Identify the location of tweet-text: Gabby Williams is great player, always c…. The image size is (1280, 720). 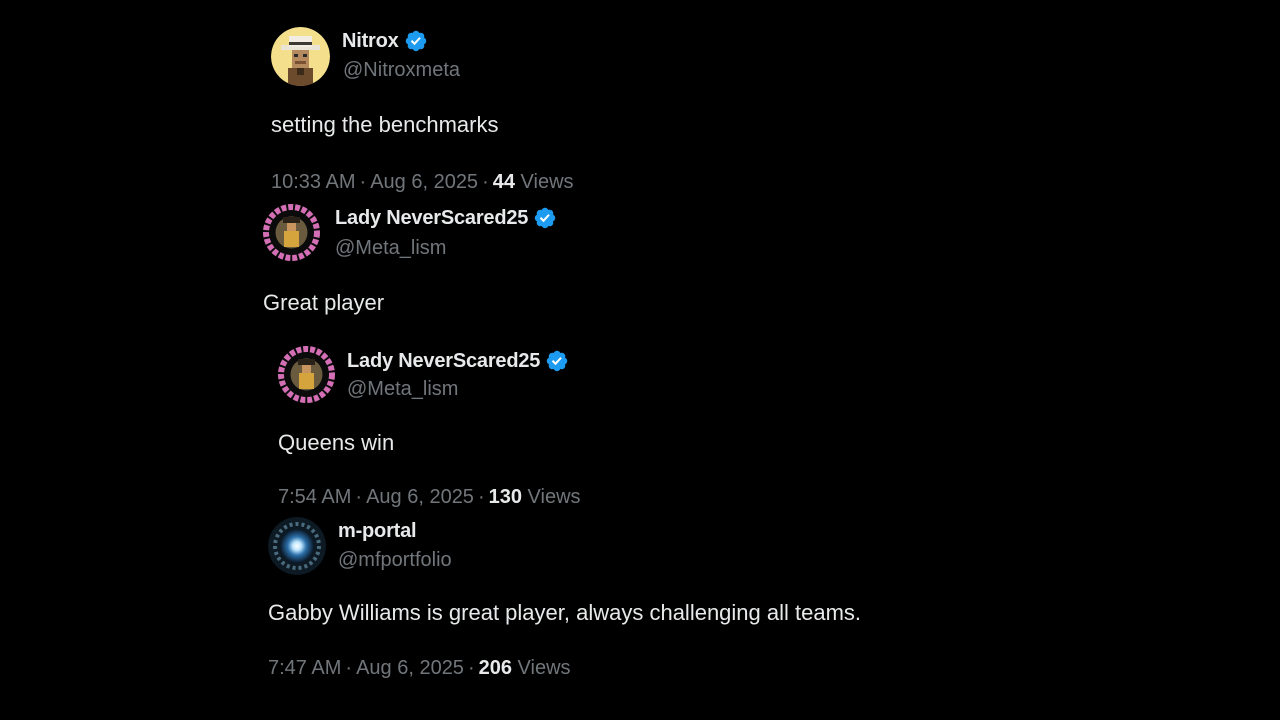
(565, 612).